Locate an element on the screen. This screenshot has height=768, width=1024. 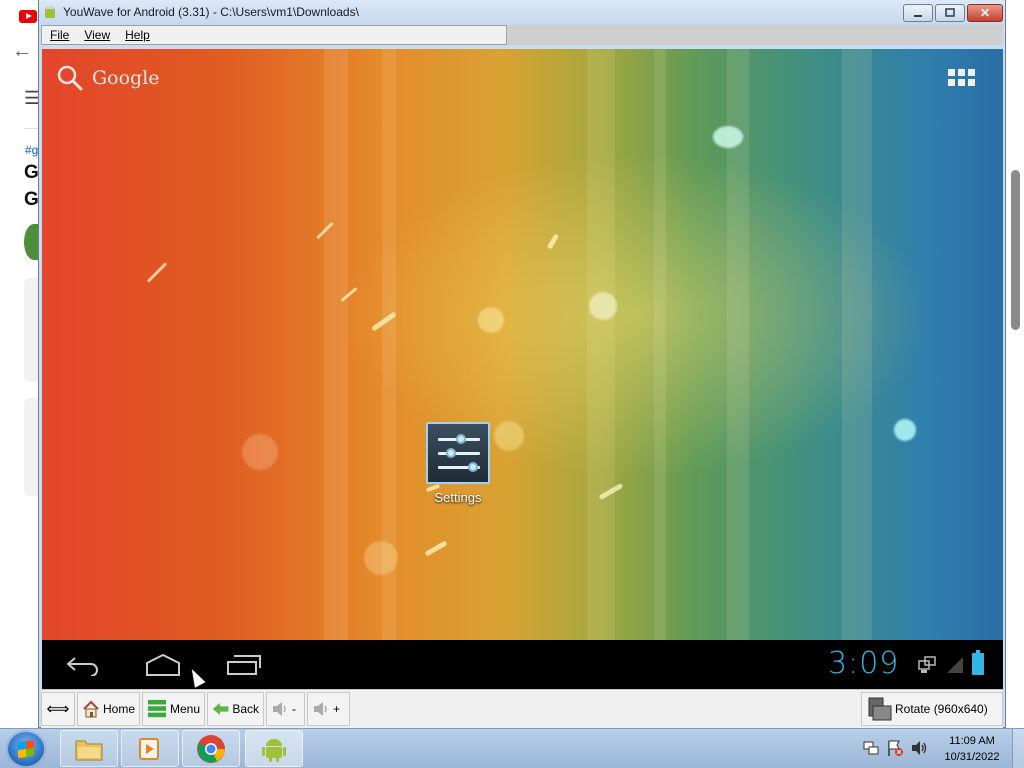
taskbar-chrome is located at coordinates (211, 748).